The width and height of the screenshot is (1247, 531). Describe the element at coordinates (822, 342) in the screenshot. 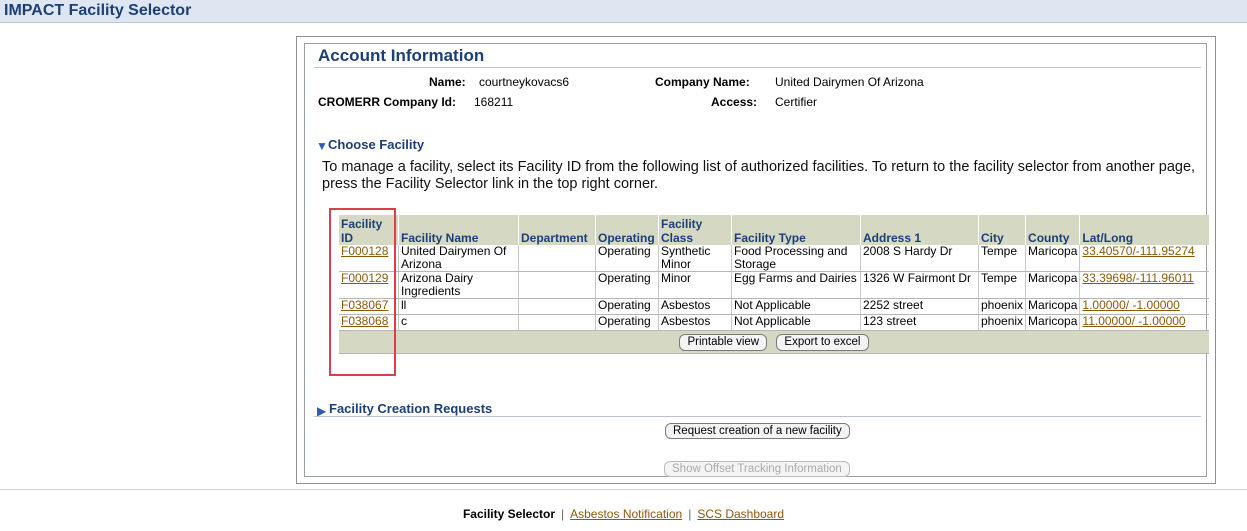

I see `export-to-excel-button: Export to excel` at that location.